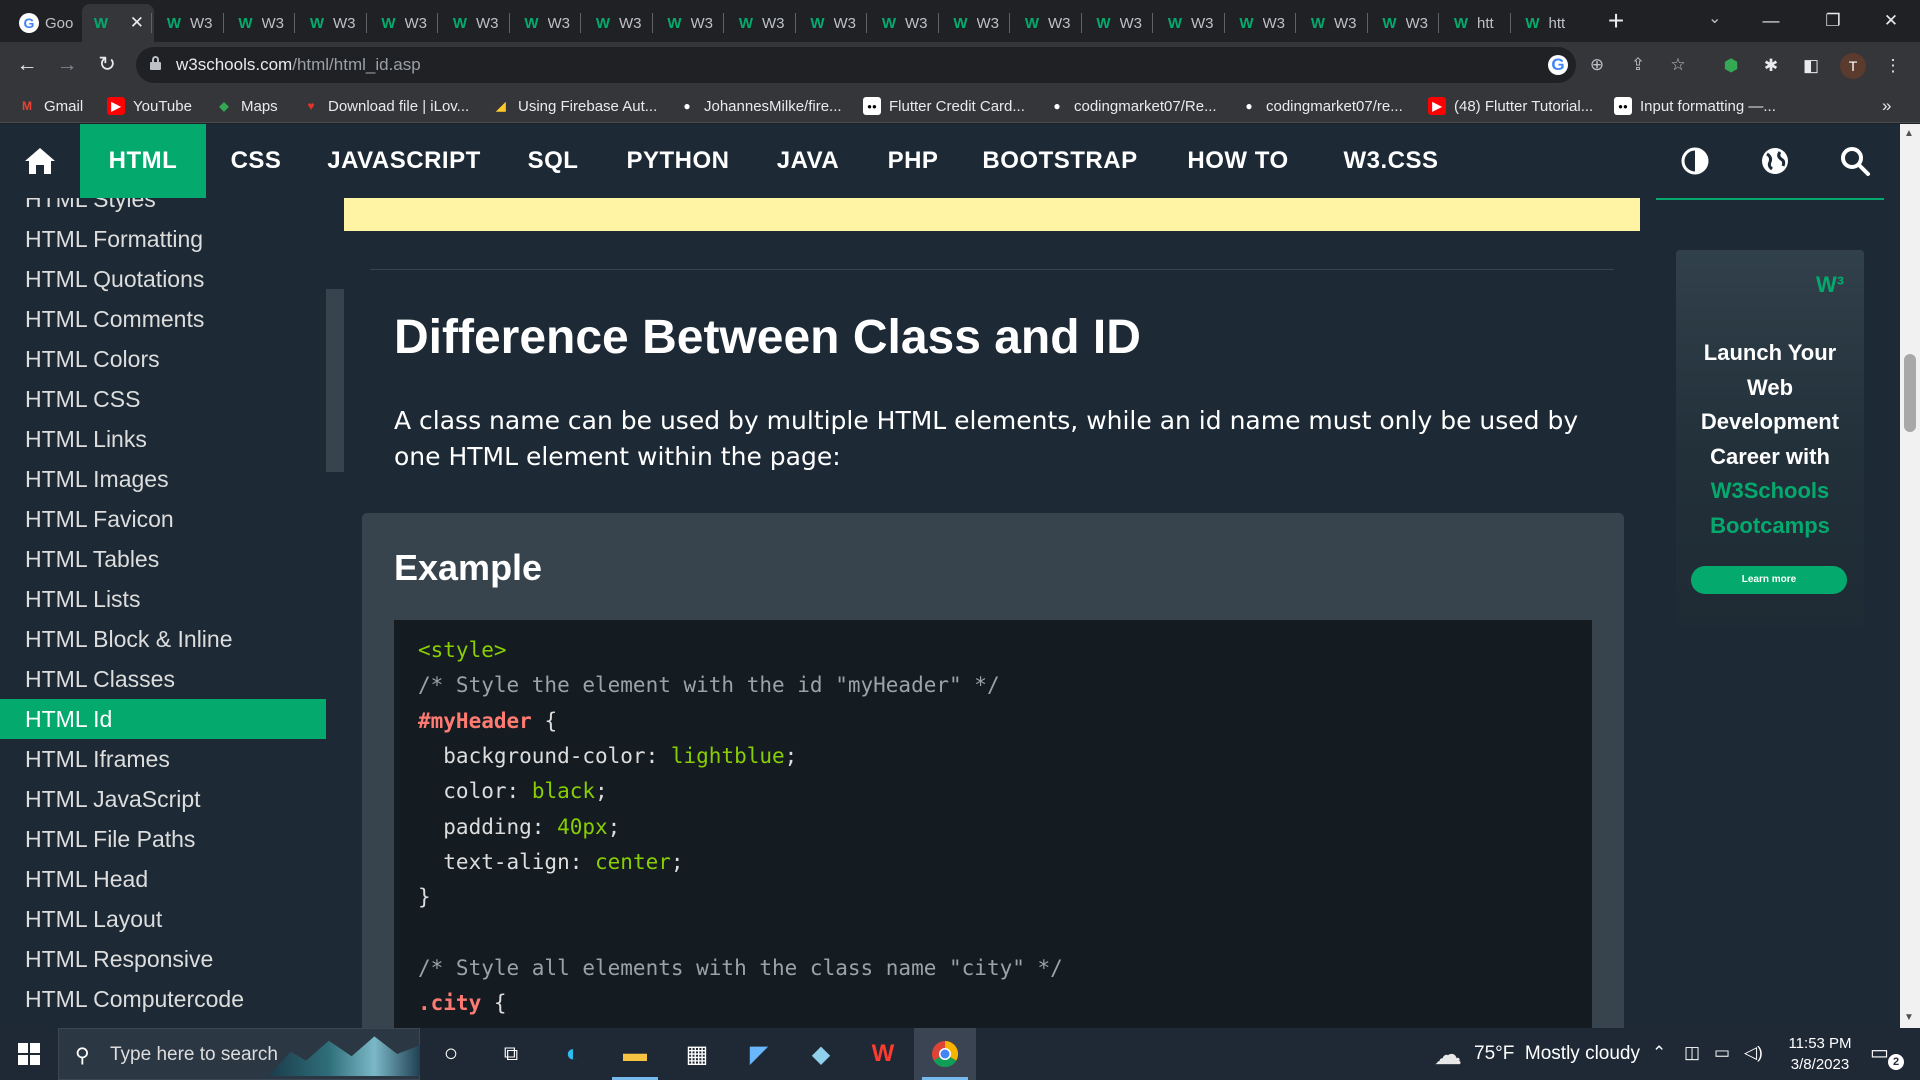  I want to click on sidebar-item: HTML Iframes, so click(163, 759).